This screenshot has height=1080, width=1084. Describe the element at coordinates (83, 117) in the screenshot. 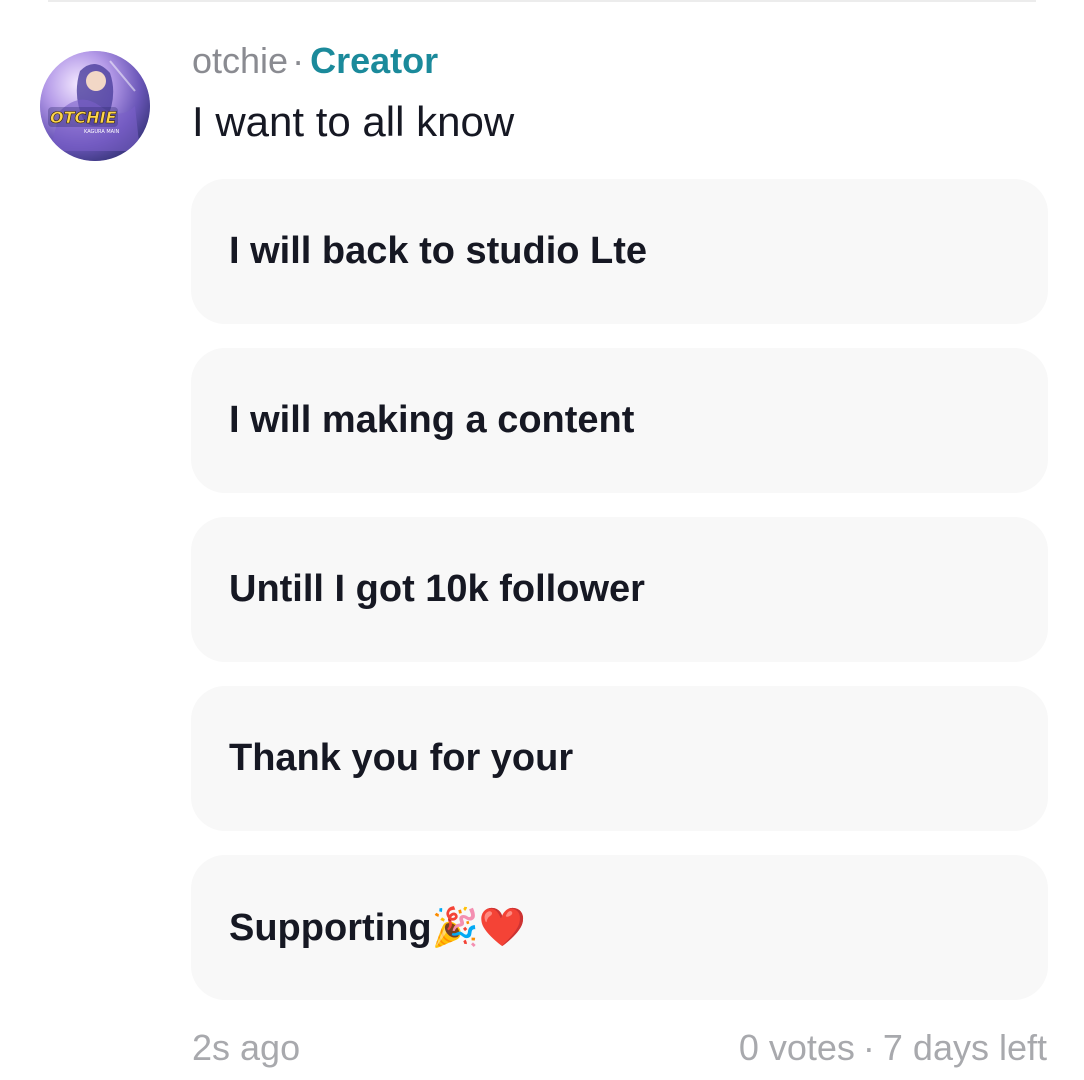

I see `avatar-text: OTCHIE` at that location.